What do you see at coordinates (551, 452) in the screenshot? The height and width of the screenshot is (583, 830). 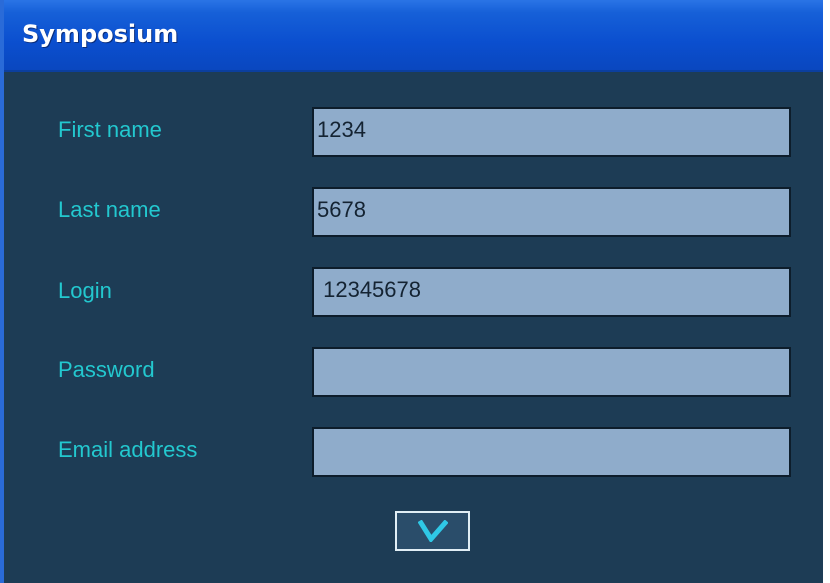 I see `email-address-input` at bounding box center [551, 452].